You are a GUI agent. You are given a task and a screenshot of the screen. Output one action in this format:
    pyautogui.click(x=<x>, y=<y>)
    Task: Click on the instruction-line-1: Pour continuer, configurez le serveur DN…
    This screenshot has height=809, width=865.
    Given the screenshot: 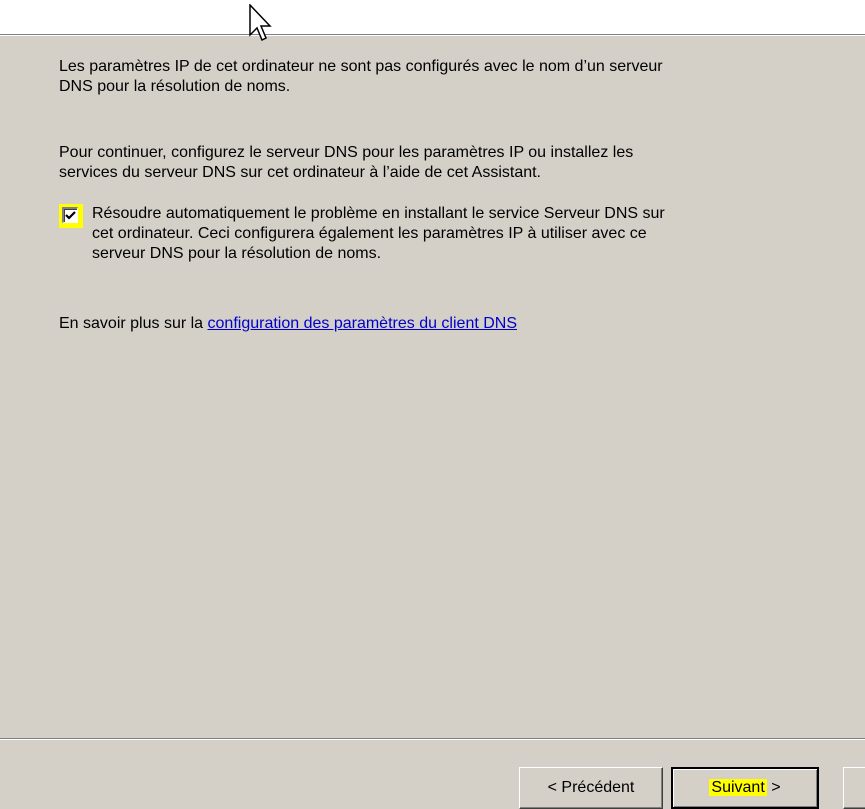 What is the action you would take?
    pyautogui.click(x=346, y=152)
    